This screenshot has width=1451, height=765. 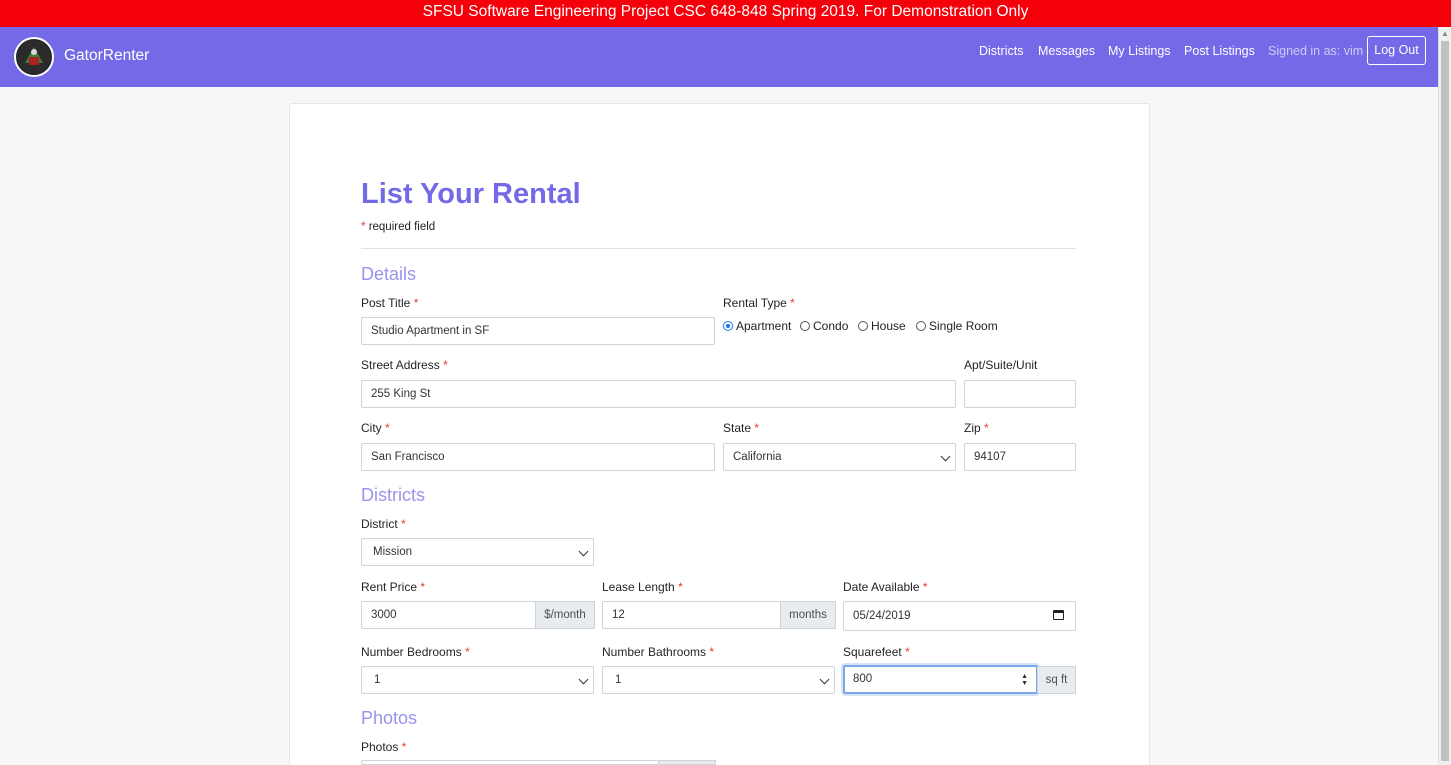 I want to click on date-label: Date Available *, so click(x=885, y=587).